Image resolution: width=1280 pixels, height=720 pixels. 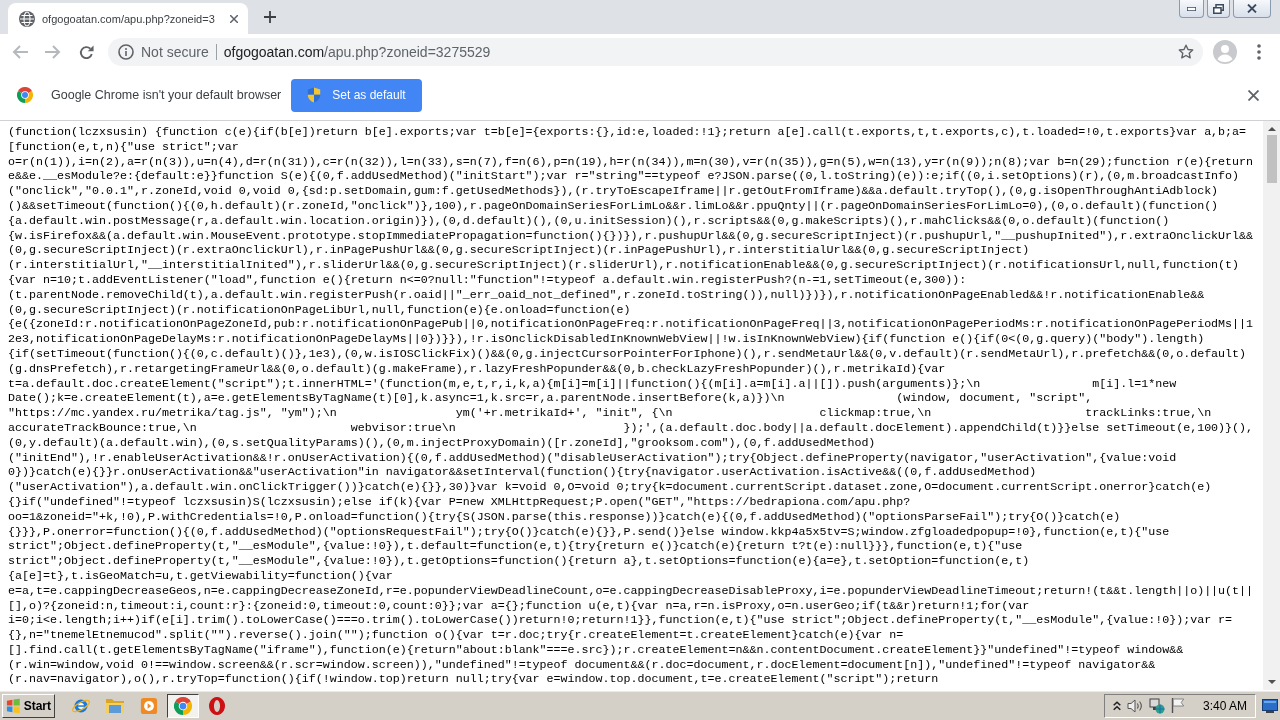 I want to click on window-close-button, so click(x=1252, y=9).